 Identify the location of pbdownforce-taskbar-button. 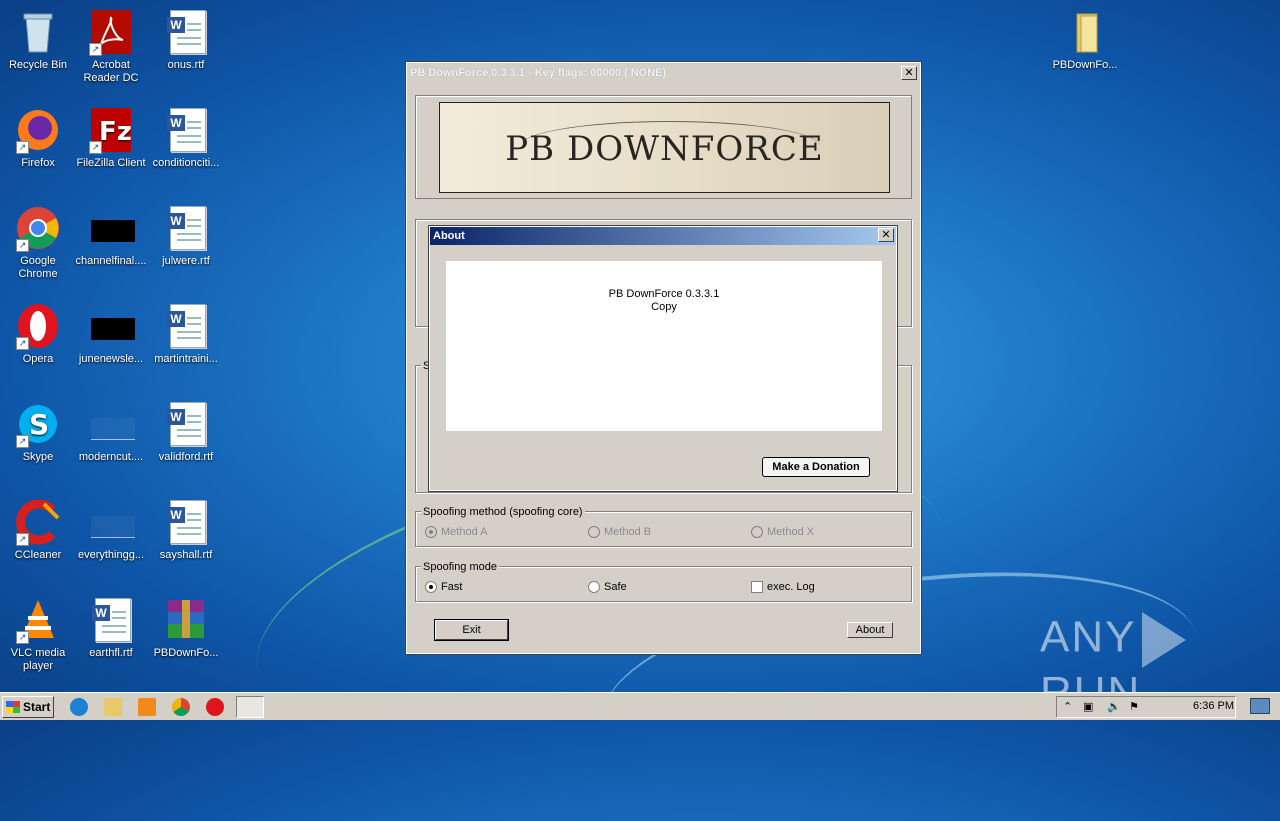
(250, 707).